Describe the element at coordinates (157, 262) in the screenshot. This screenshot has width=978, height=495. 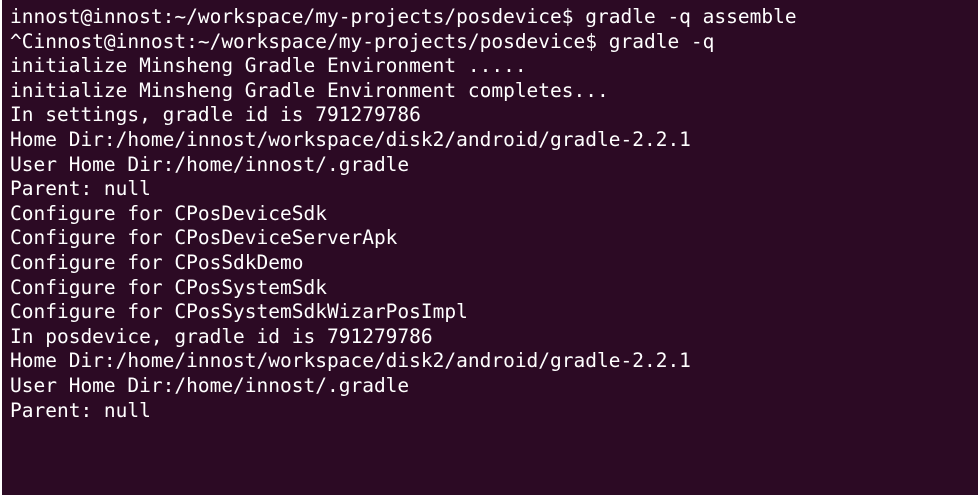
I see `terminal-line: Configure for CPosSdkDemo` at that location.